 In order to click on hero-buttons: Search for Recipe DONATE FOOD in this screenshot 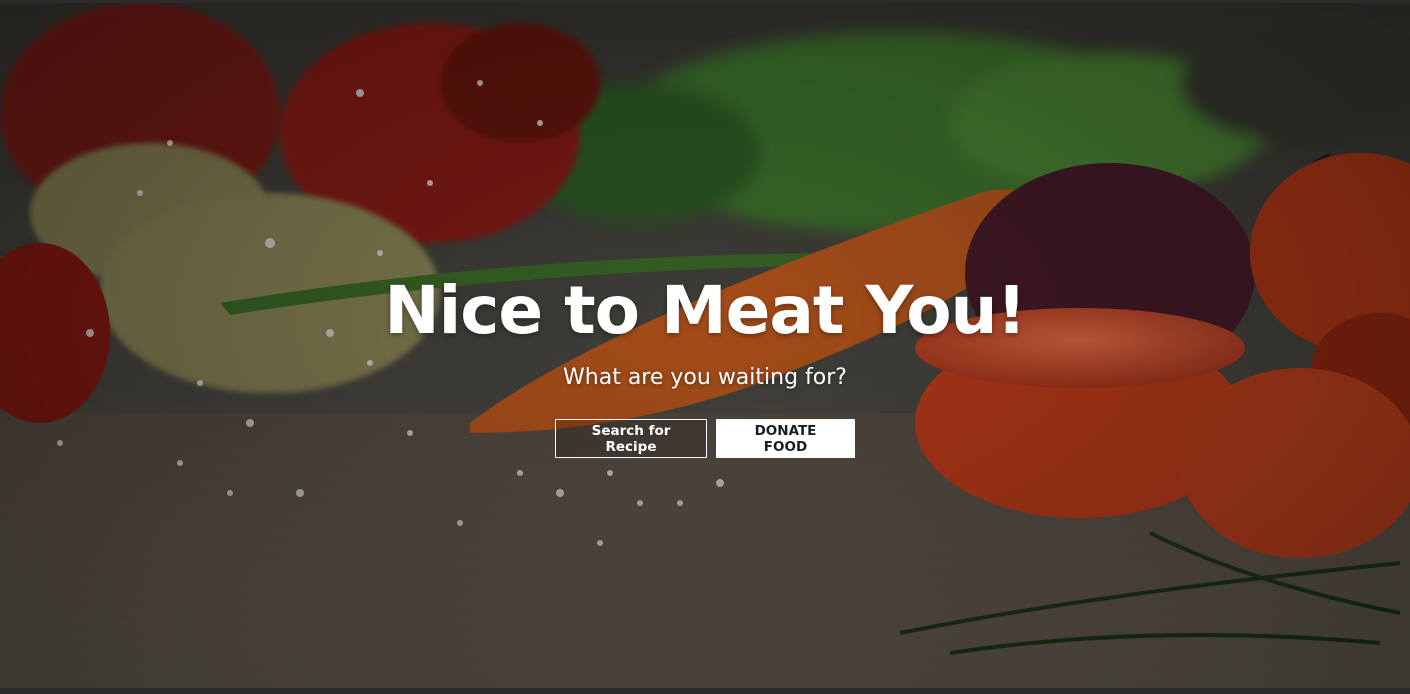, I will do `click(705, 438)`.